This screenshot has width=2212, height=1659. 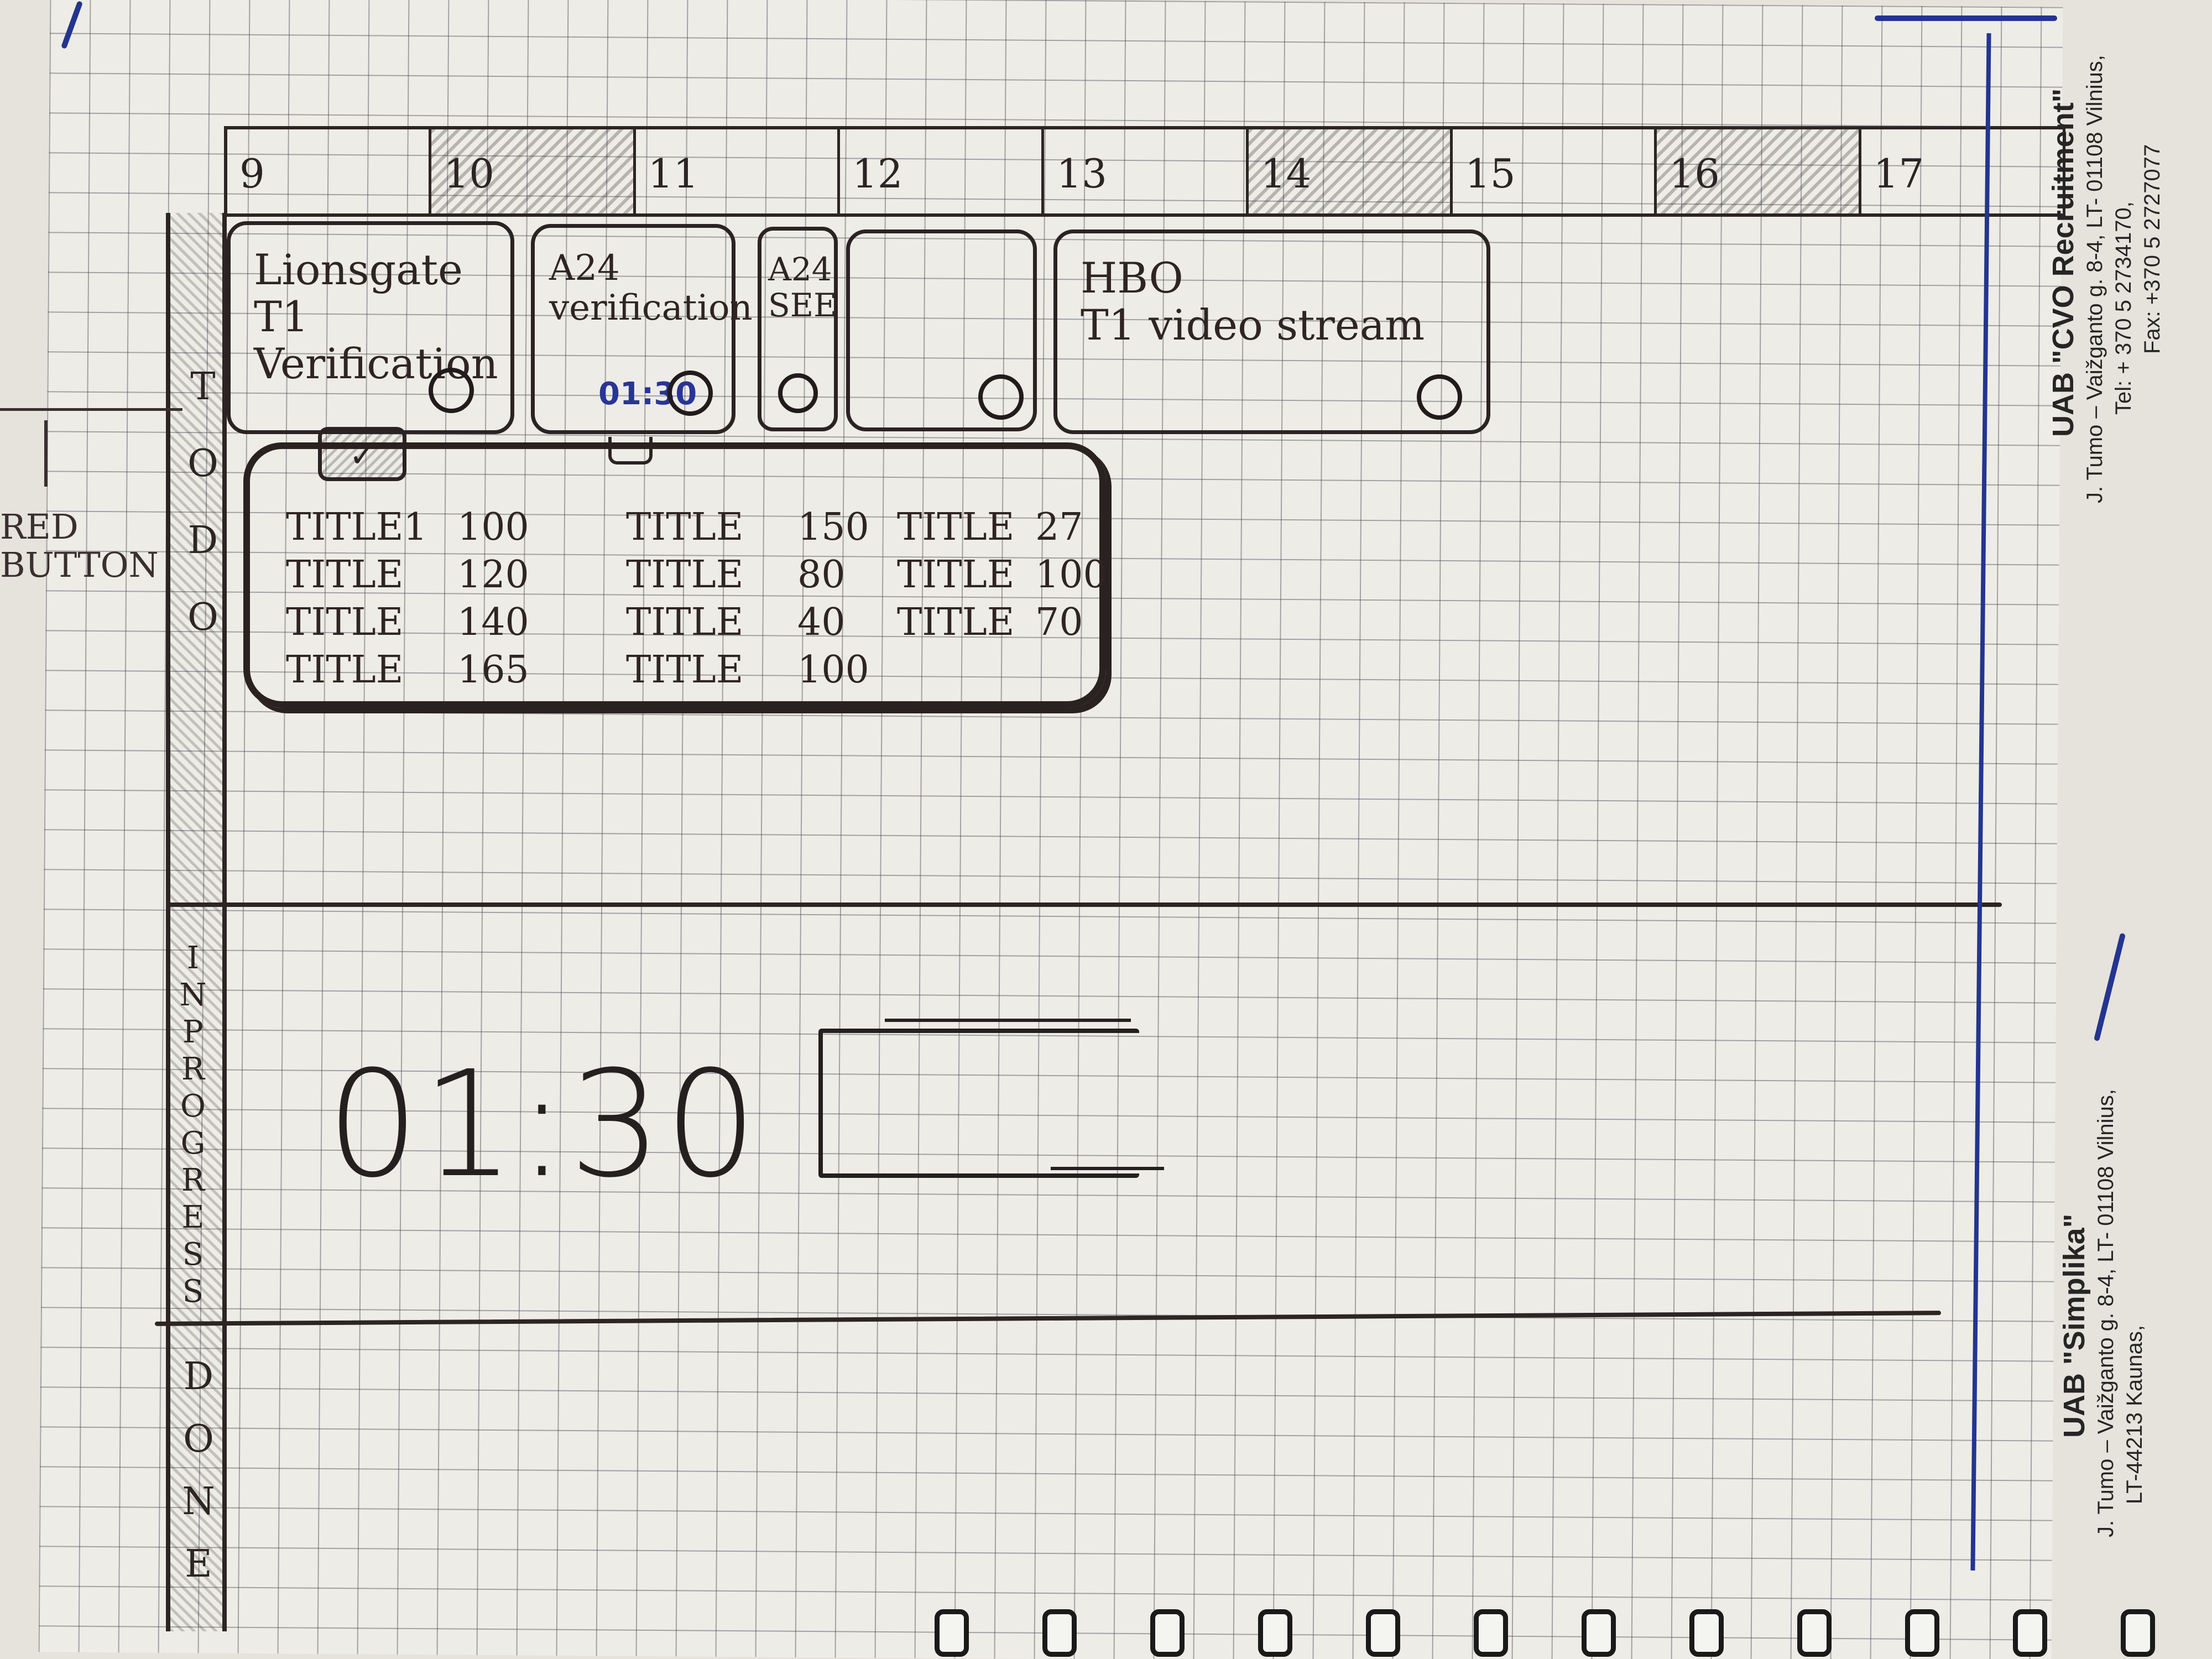 I want to click on hour-9: 9, so click(x=330, y=171).